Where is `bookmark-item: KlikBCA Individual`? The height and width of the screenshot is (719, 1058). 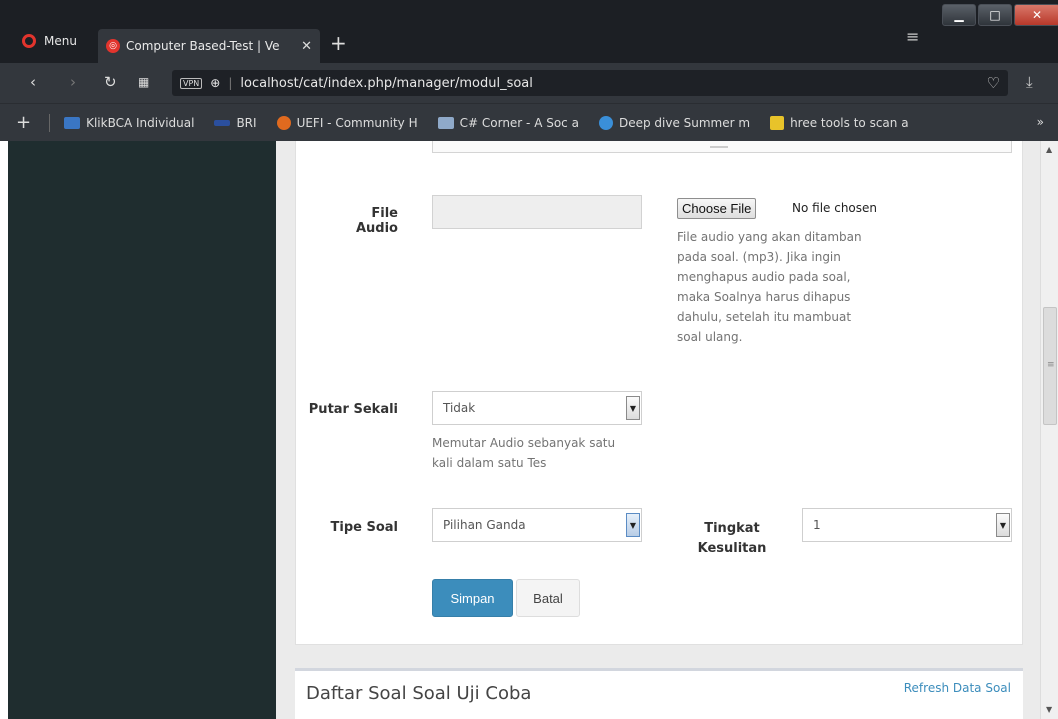 bookmark-item: KlikBCA Individual is located at coordinates (129, 123).